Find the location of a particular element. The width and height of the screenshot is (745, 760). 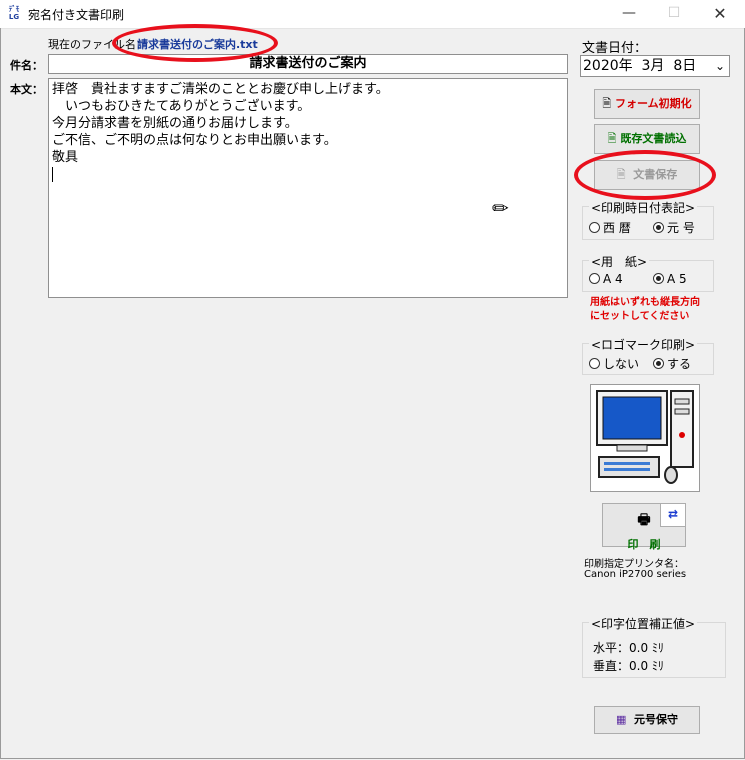

logo-option-yes: する is located at coordinates (672, 363).